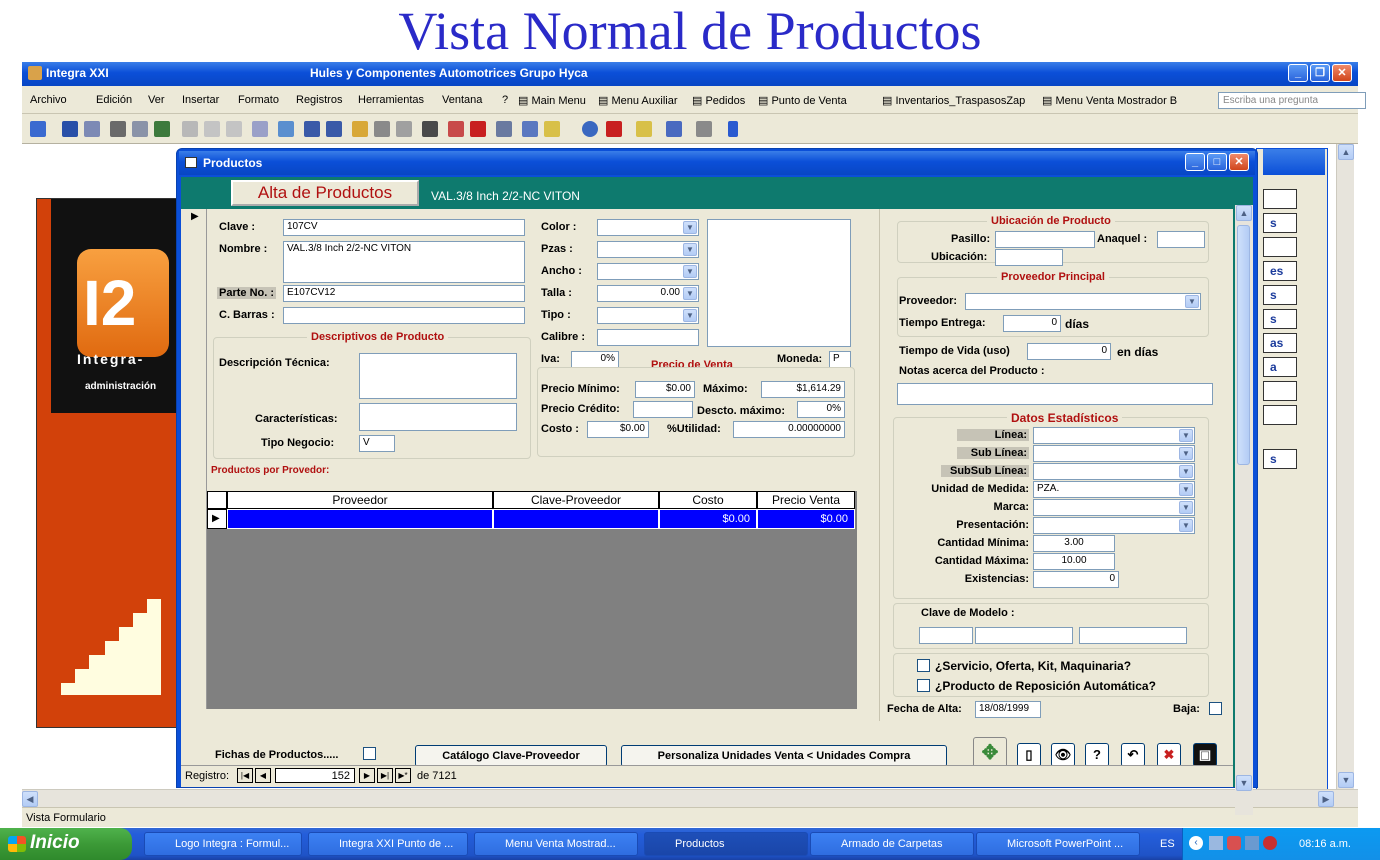  Describe the element at coordinates (638, 100) in the screenshot. I see `menu-auxiliar-shortcut: ▤ Menu Auxiliar` at that location.